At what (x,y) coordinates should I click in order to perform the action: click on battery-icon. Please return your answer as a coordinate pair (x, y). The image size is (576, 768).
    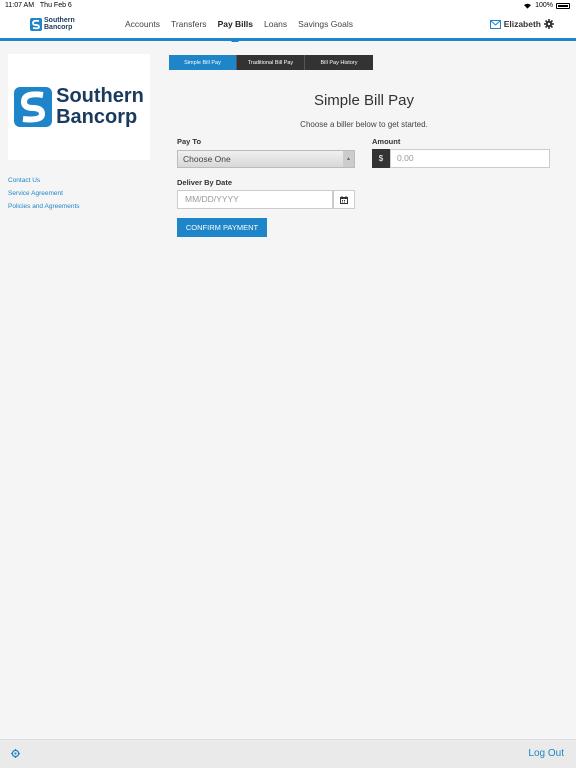
    Looking at the image, I should click on (563, 5).